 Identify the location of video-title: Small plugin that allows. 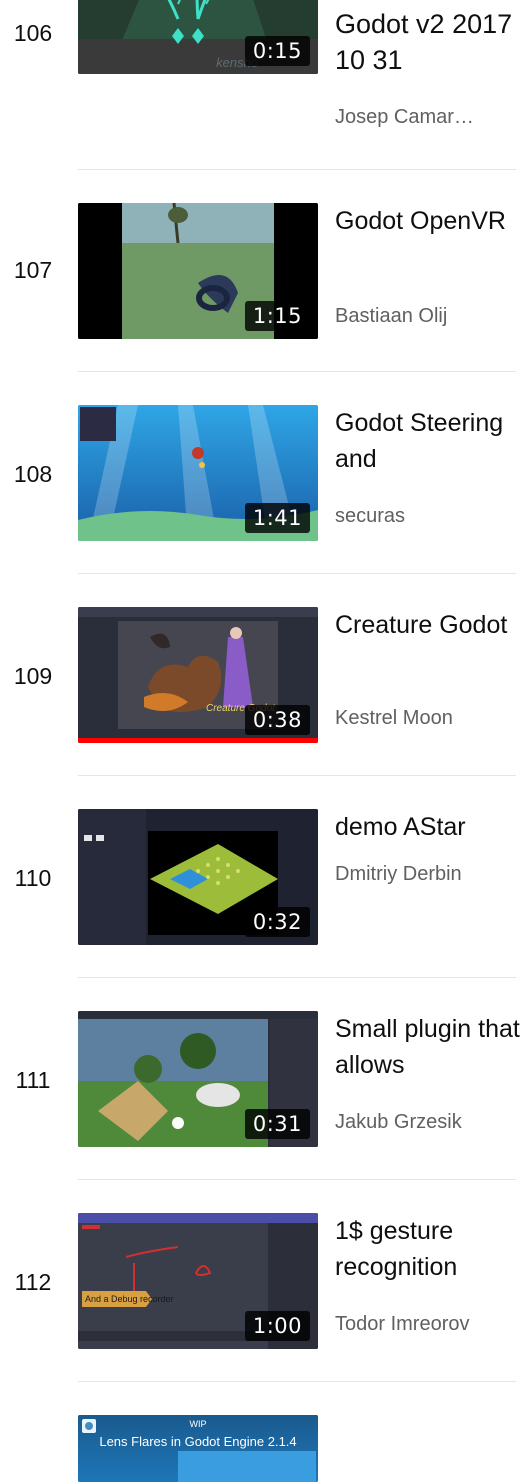
(429, 1047).